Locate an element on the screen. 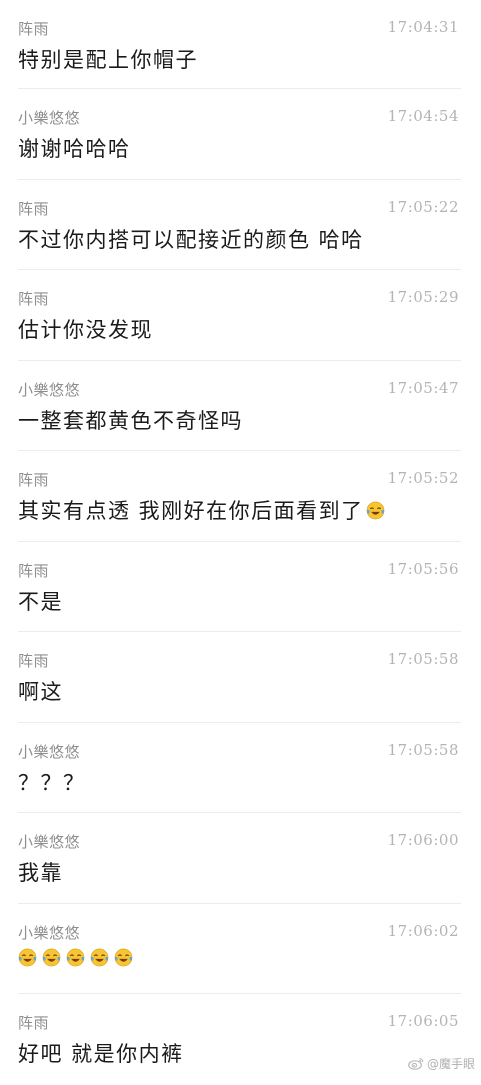  message-text-content: 啊这 is located at coordinates (40, 692).